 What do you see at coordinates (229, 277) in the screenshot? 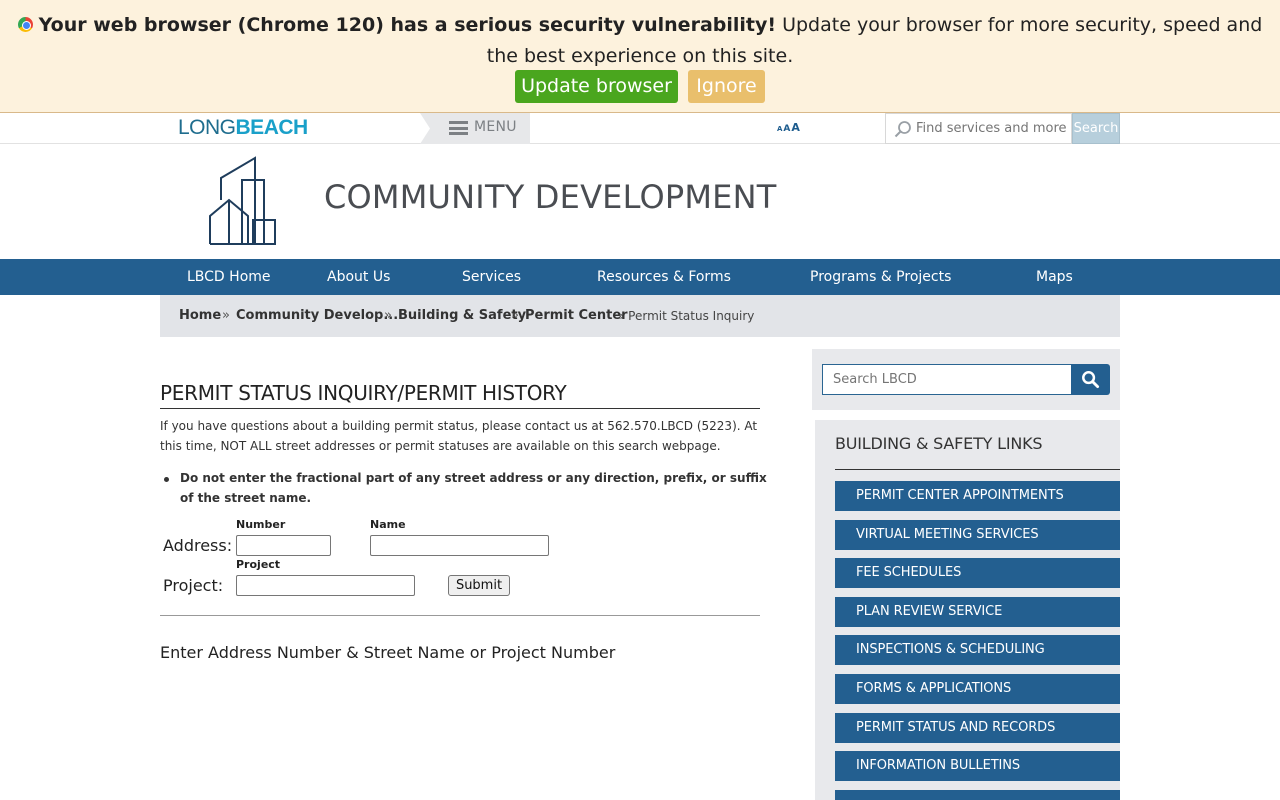
I see `nav-lbcd-home: LBCD Home` at bounding box center [229, 277].